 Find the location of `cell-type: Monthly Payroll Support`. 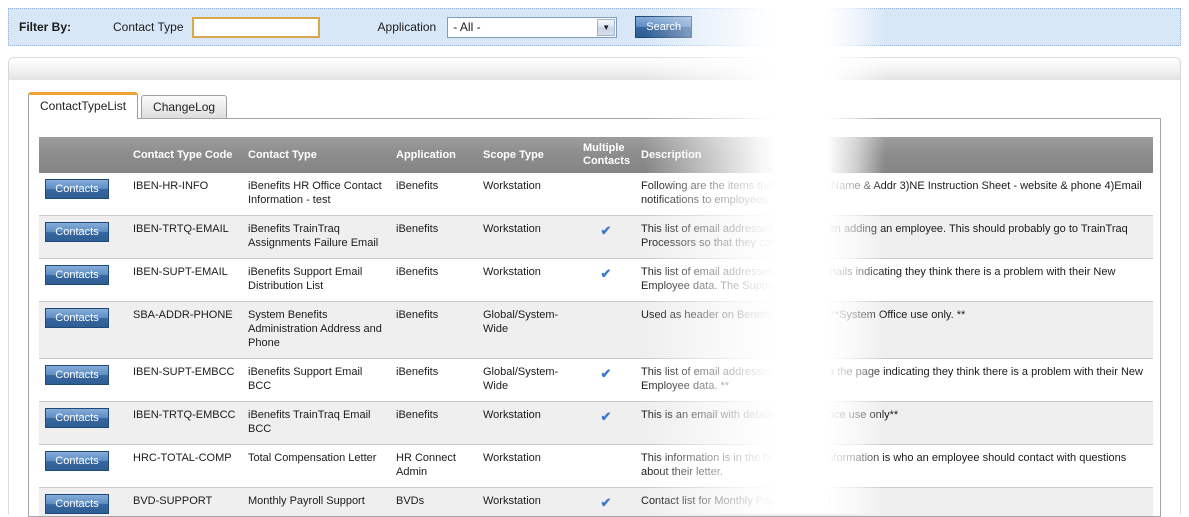

cell-type: Monthly Payroll Support is located at coordinates (316, 502).